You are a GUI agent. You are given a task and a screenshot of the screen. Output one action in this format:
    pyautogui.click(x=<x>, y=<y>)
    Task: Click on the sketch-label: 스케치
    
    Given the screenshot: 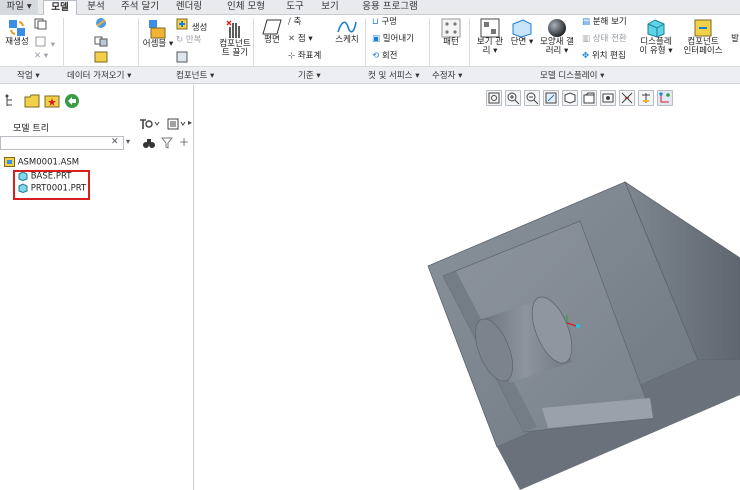 What is the action you would take?
    pyautogui.click(x=347, y=40)
    